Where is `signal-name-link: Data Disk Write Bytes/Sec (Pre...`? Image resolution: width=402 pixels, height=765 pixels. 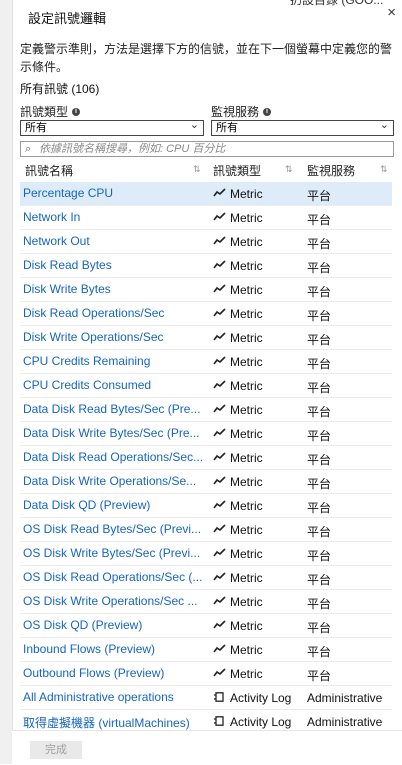
signal-name-link: Data Disk Write Bytes/Sec (Pre... is located at coordinates (114, 433).